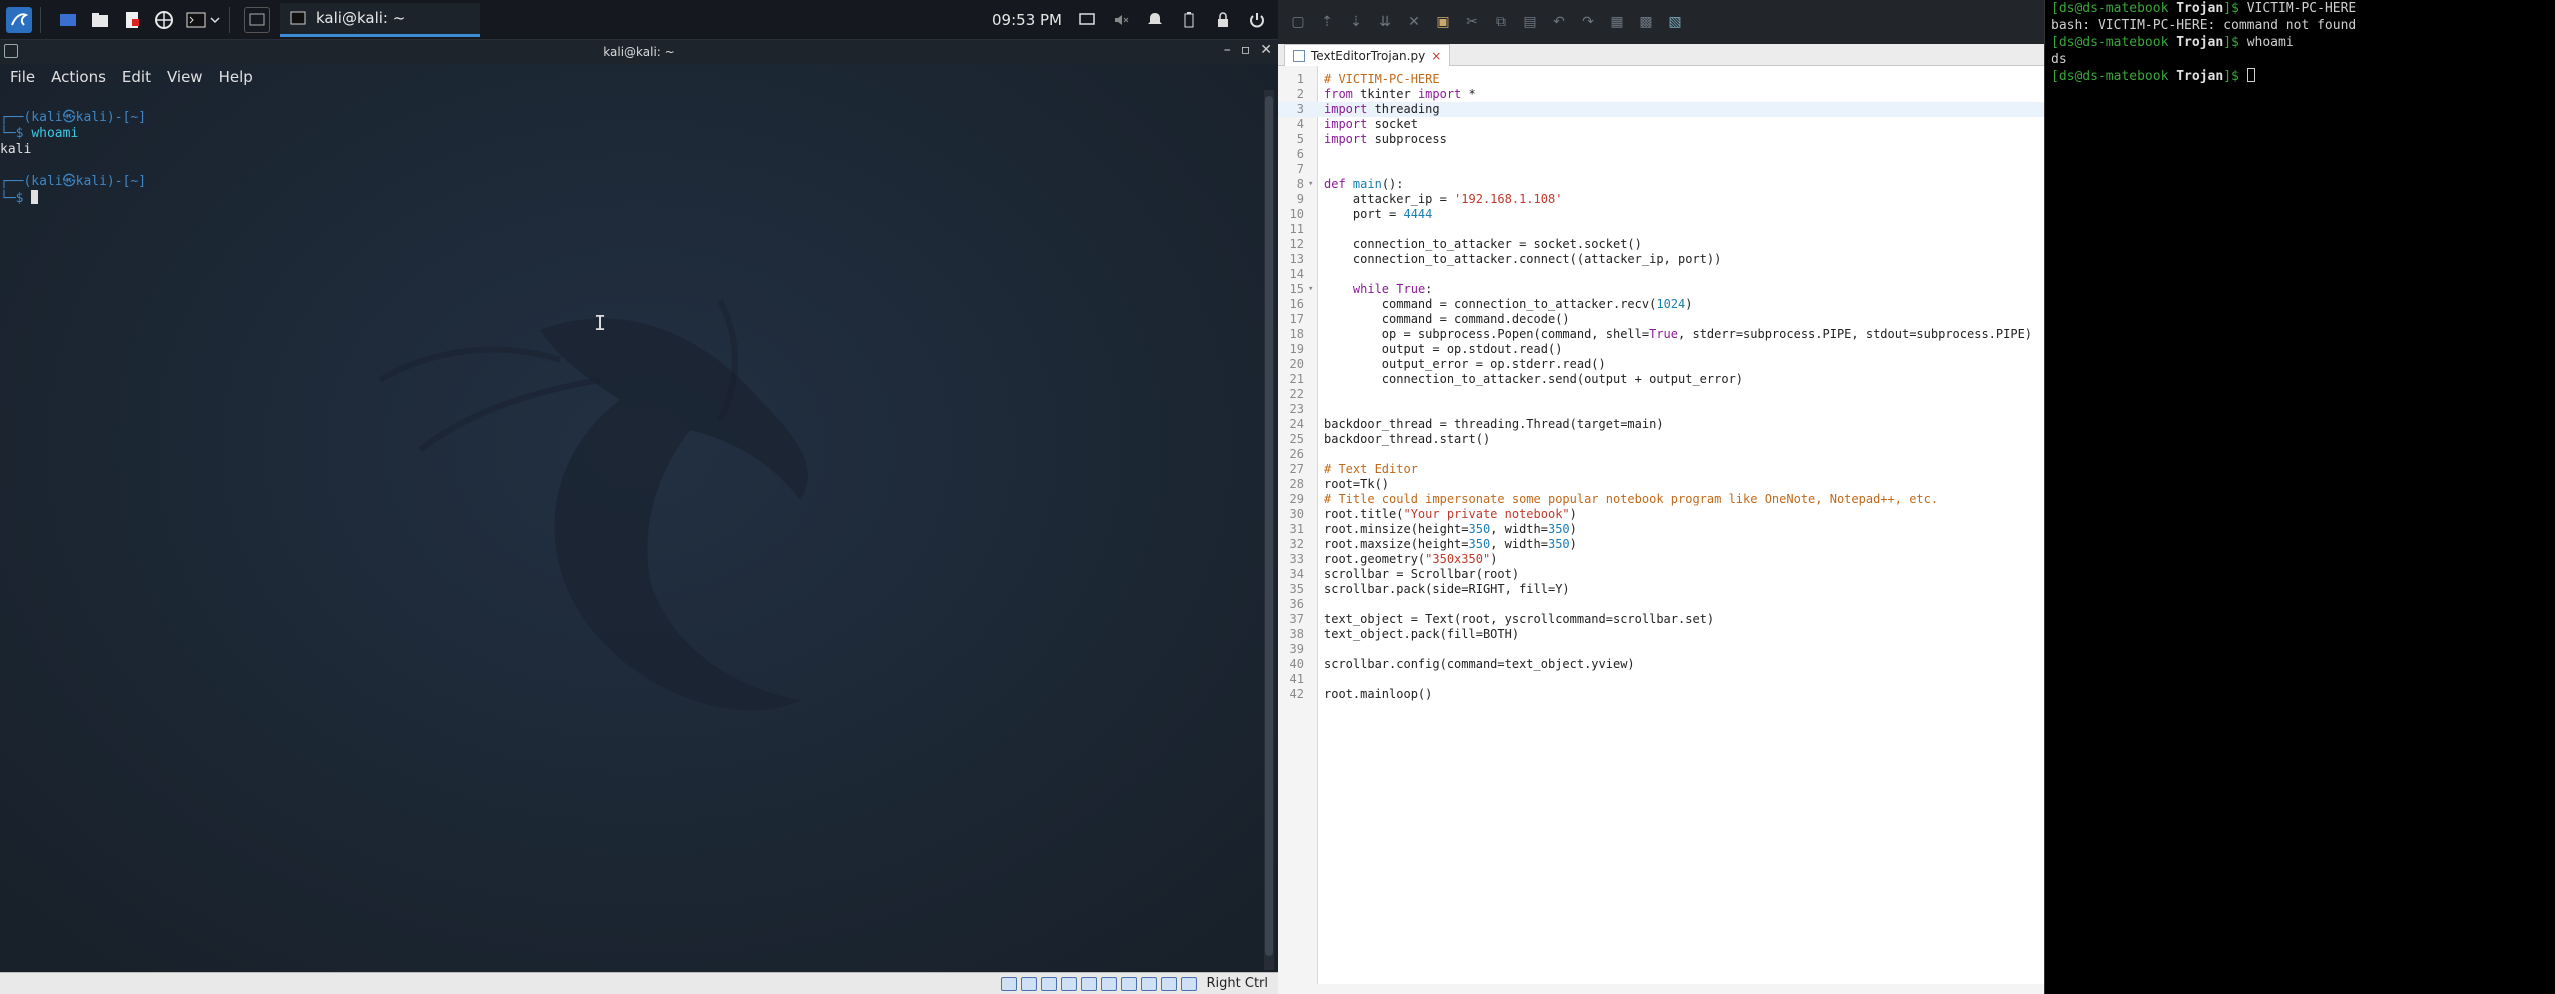  Describe the element at coordinates (1646, 22) in the screenshot. I see `zoom-out-icon: ▩` at that location.